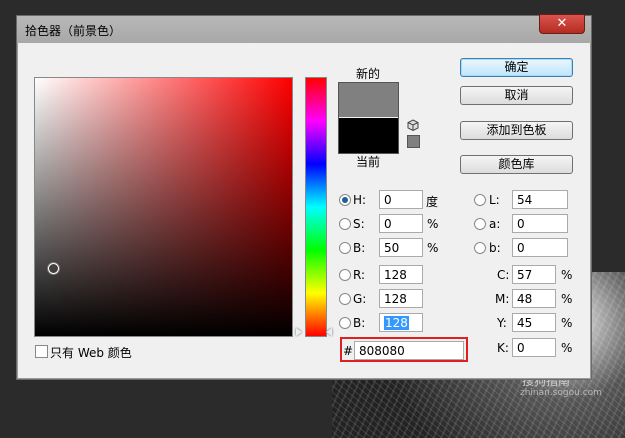 The height and width of the screenshot is (438, 625). What do you see at coordinates (91, 353) in the screenshot?
I see `web-colors-only-label: 只有 Web 颜色` at bounding box center [91, 353].